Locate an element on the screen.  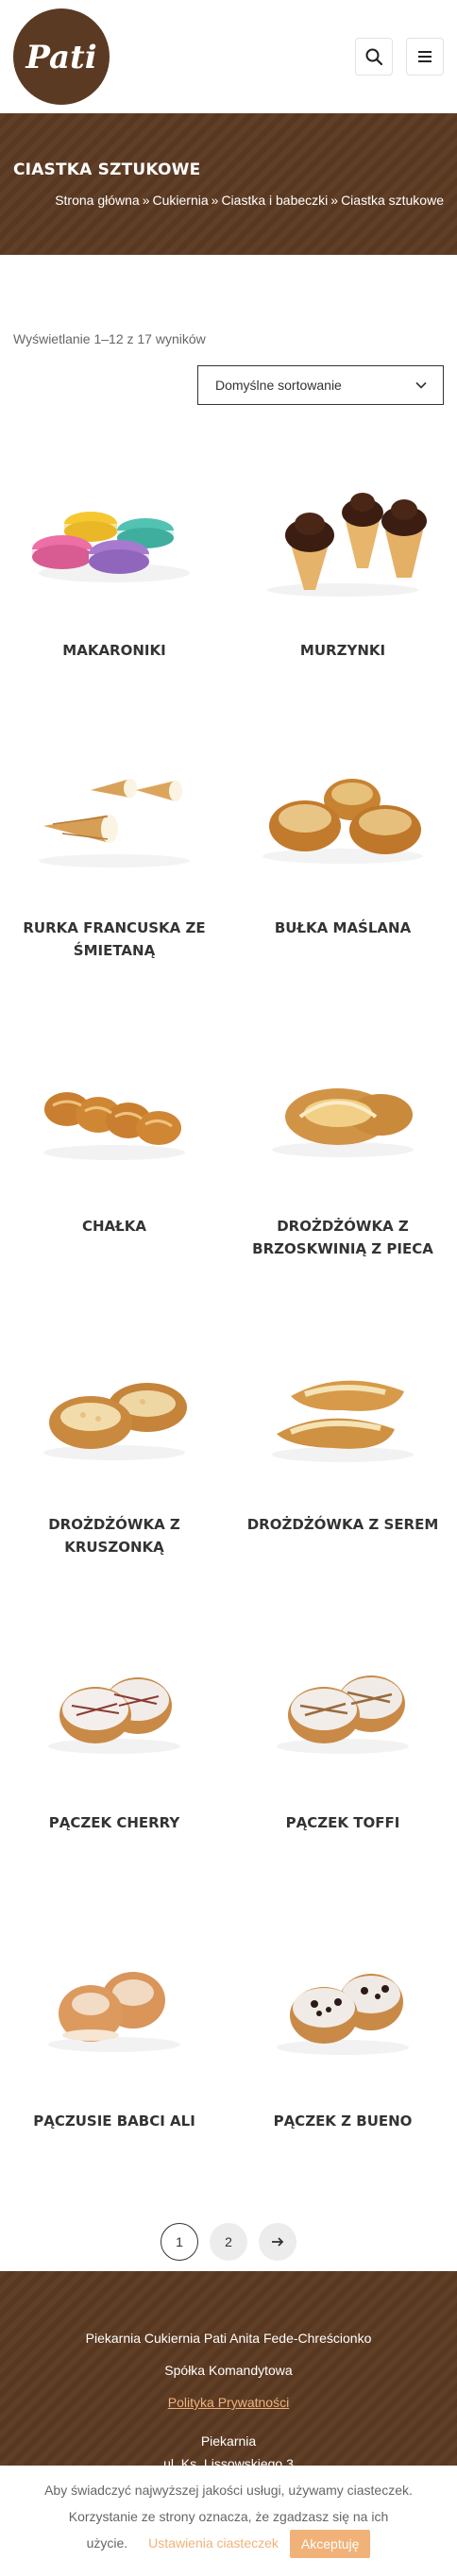
product-card: DROŻDŻÓWKA Z BRZOSKWINIĄ Z PIECA is located at coordinates (342, 1162).